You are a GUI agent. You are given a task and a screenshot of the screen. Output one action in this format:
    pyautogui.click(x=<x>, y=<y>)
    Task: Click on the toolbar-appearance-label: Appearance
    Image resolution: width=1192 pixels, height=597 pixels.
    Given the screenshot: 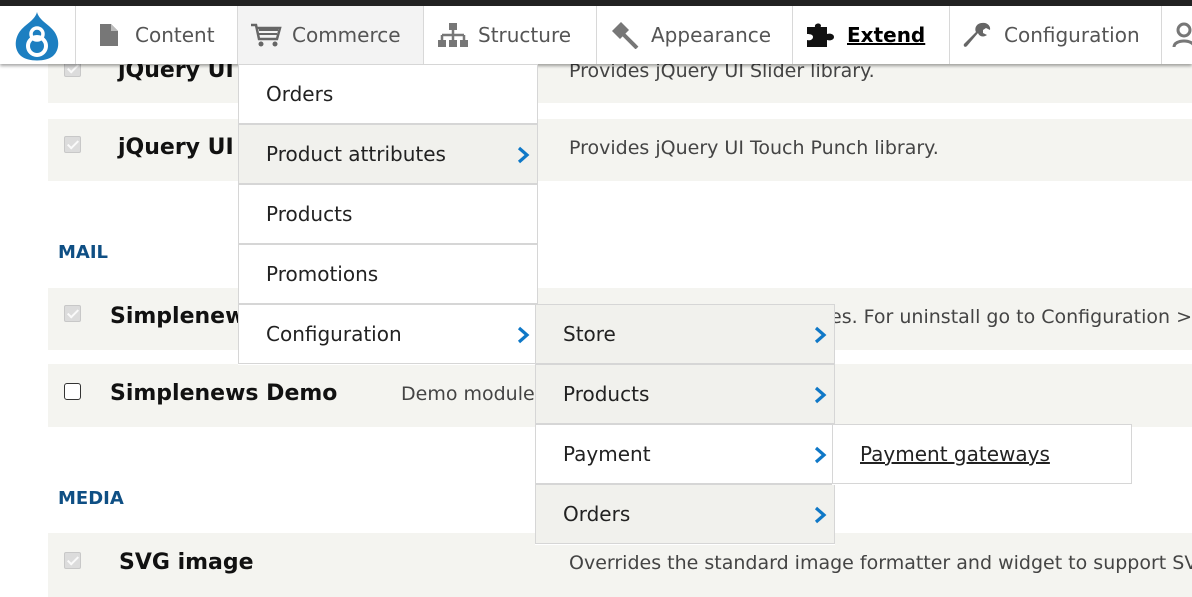 What is the action you would take?
    pyautogui.click(x=711, y=35)
    